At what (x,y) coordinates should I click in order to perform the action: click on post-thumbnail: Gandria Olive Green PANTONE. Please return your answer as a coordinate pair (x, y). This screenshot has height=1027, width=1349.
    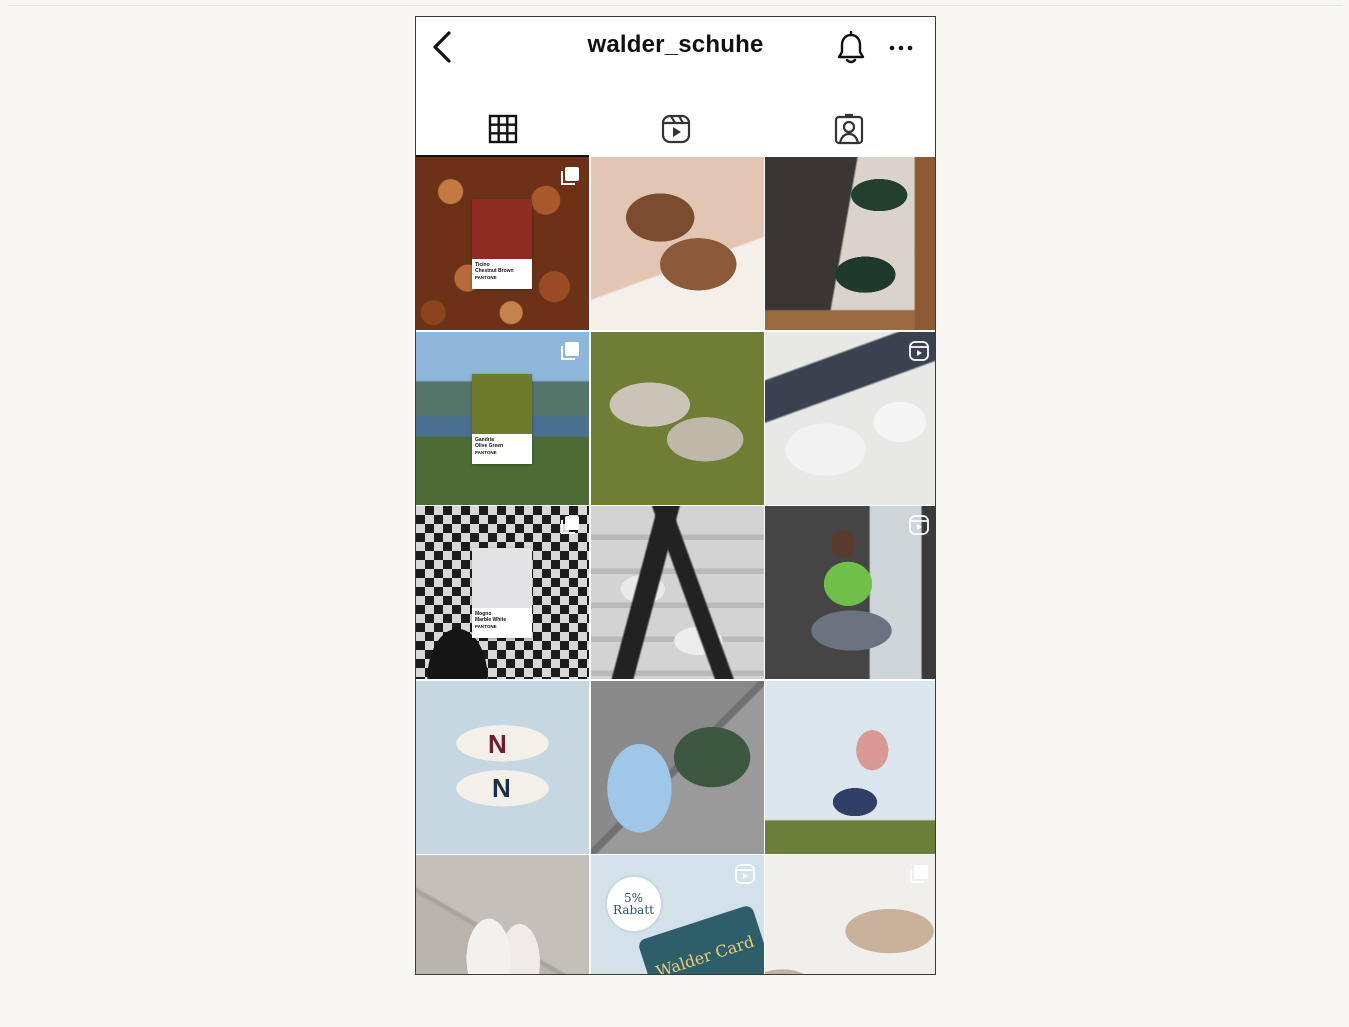
    Looking at the image, I should click on (502, 418).